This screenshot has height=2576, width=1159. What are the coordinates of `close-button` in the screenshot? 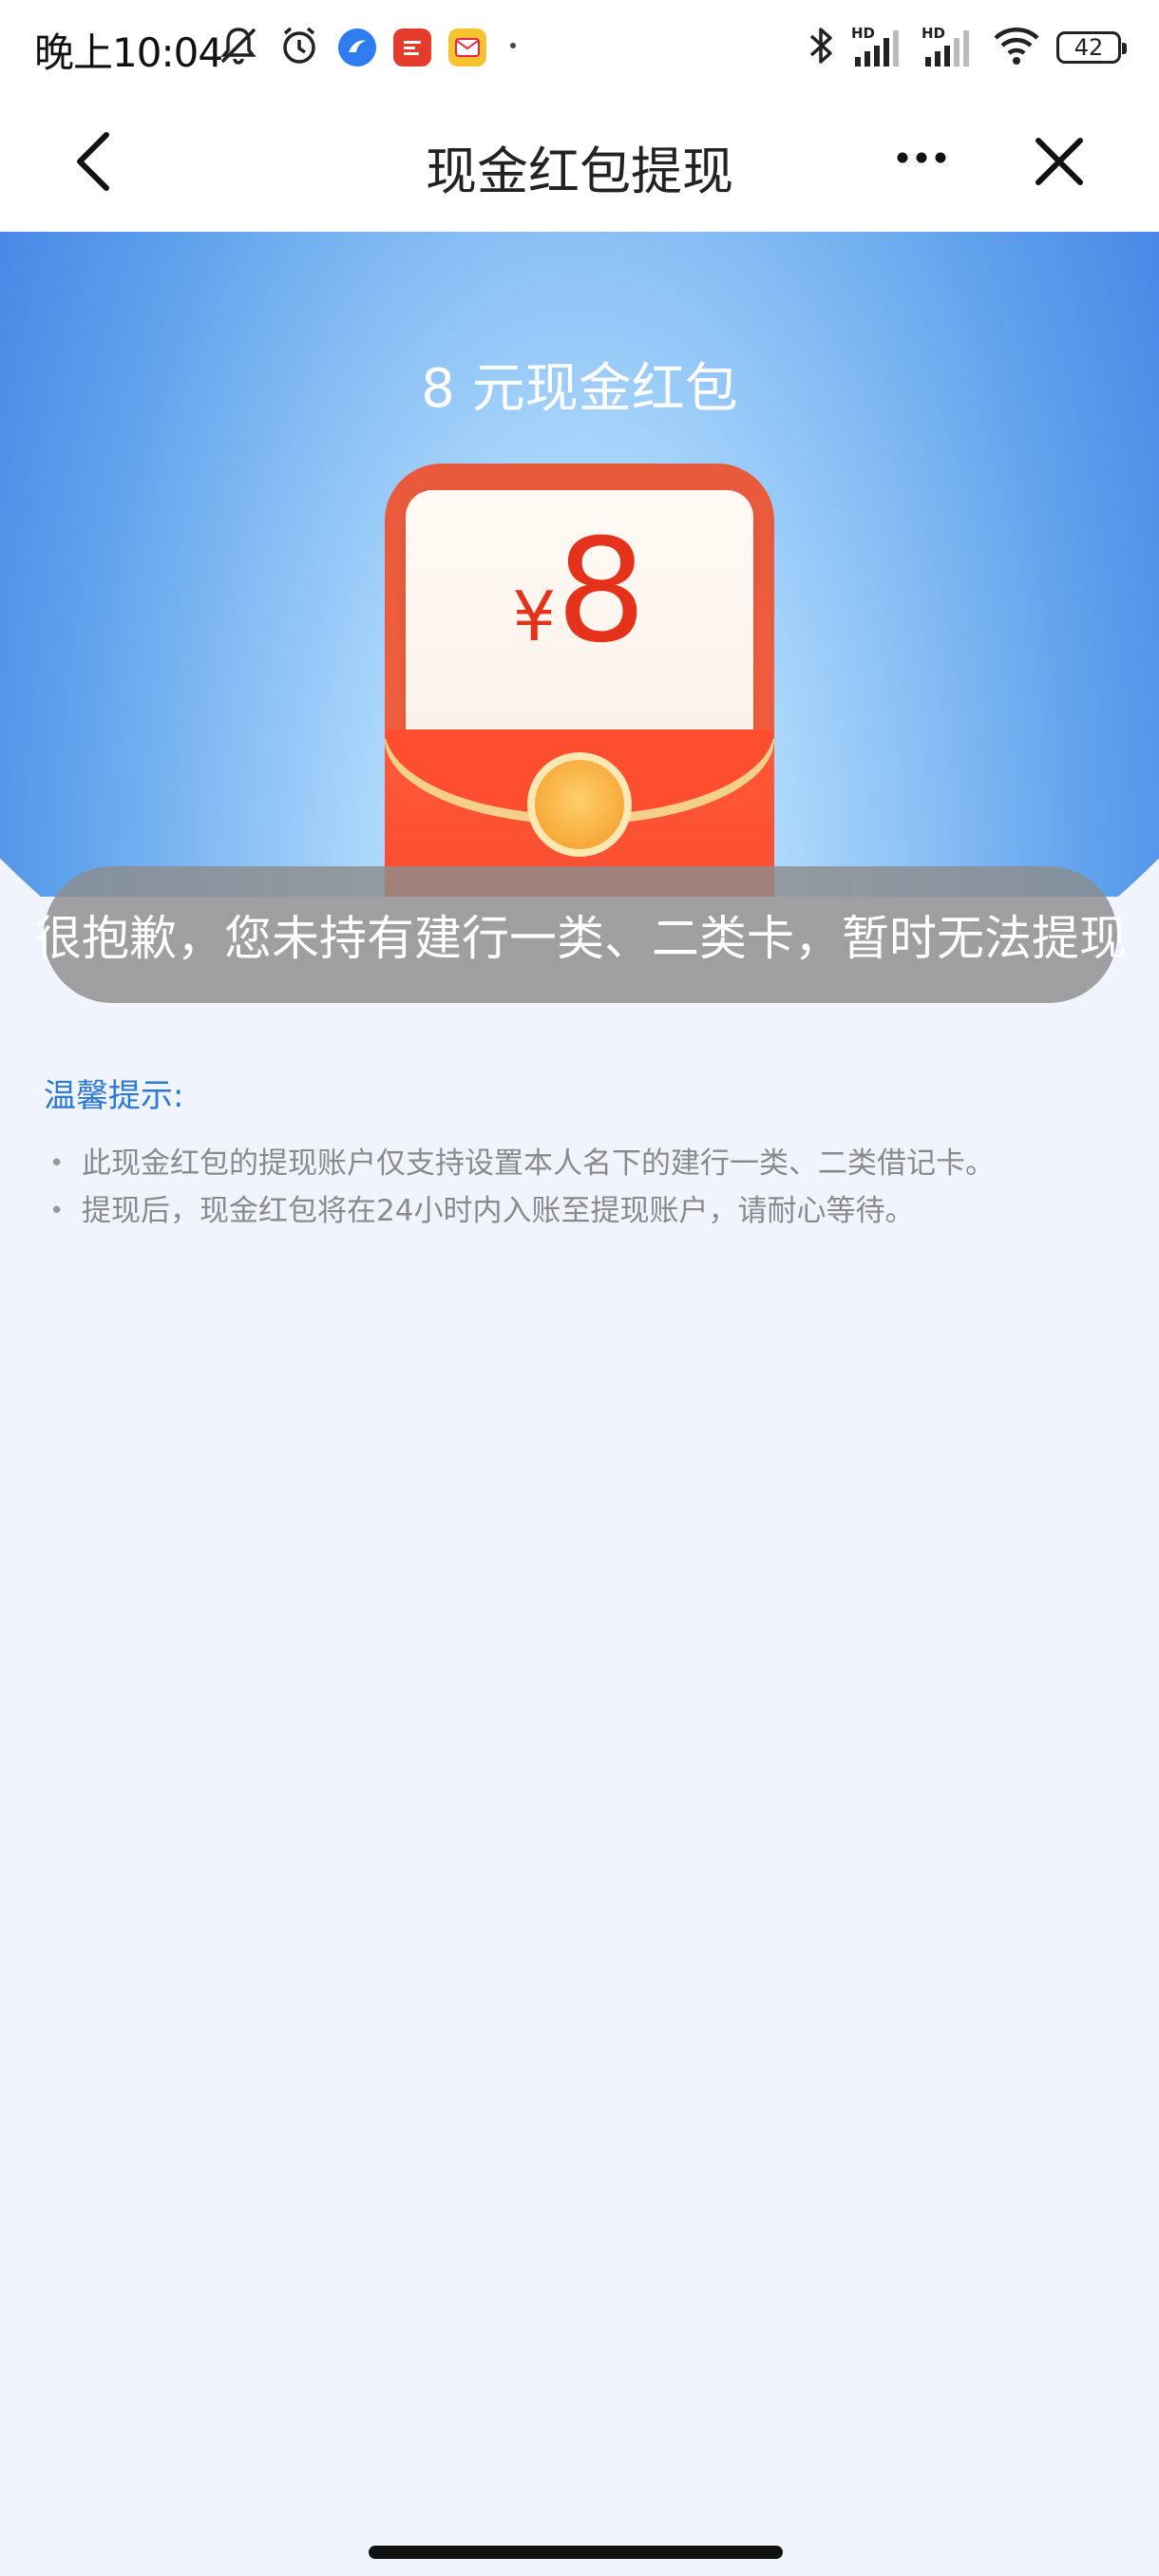 It's located at (1059, 161).